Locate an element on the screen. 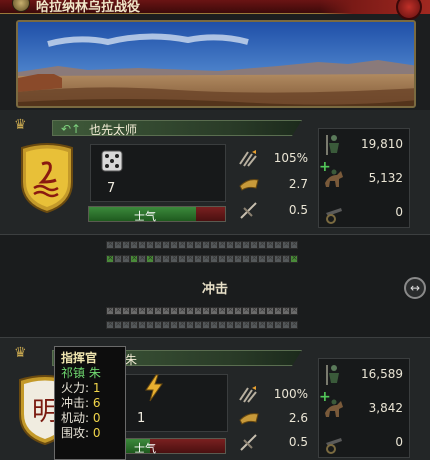 The width and height of the screenshot is (430, 460). attacker-shock-stat: 2.7 is located at coordinates (273, 184).